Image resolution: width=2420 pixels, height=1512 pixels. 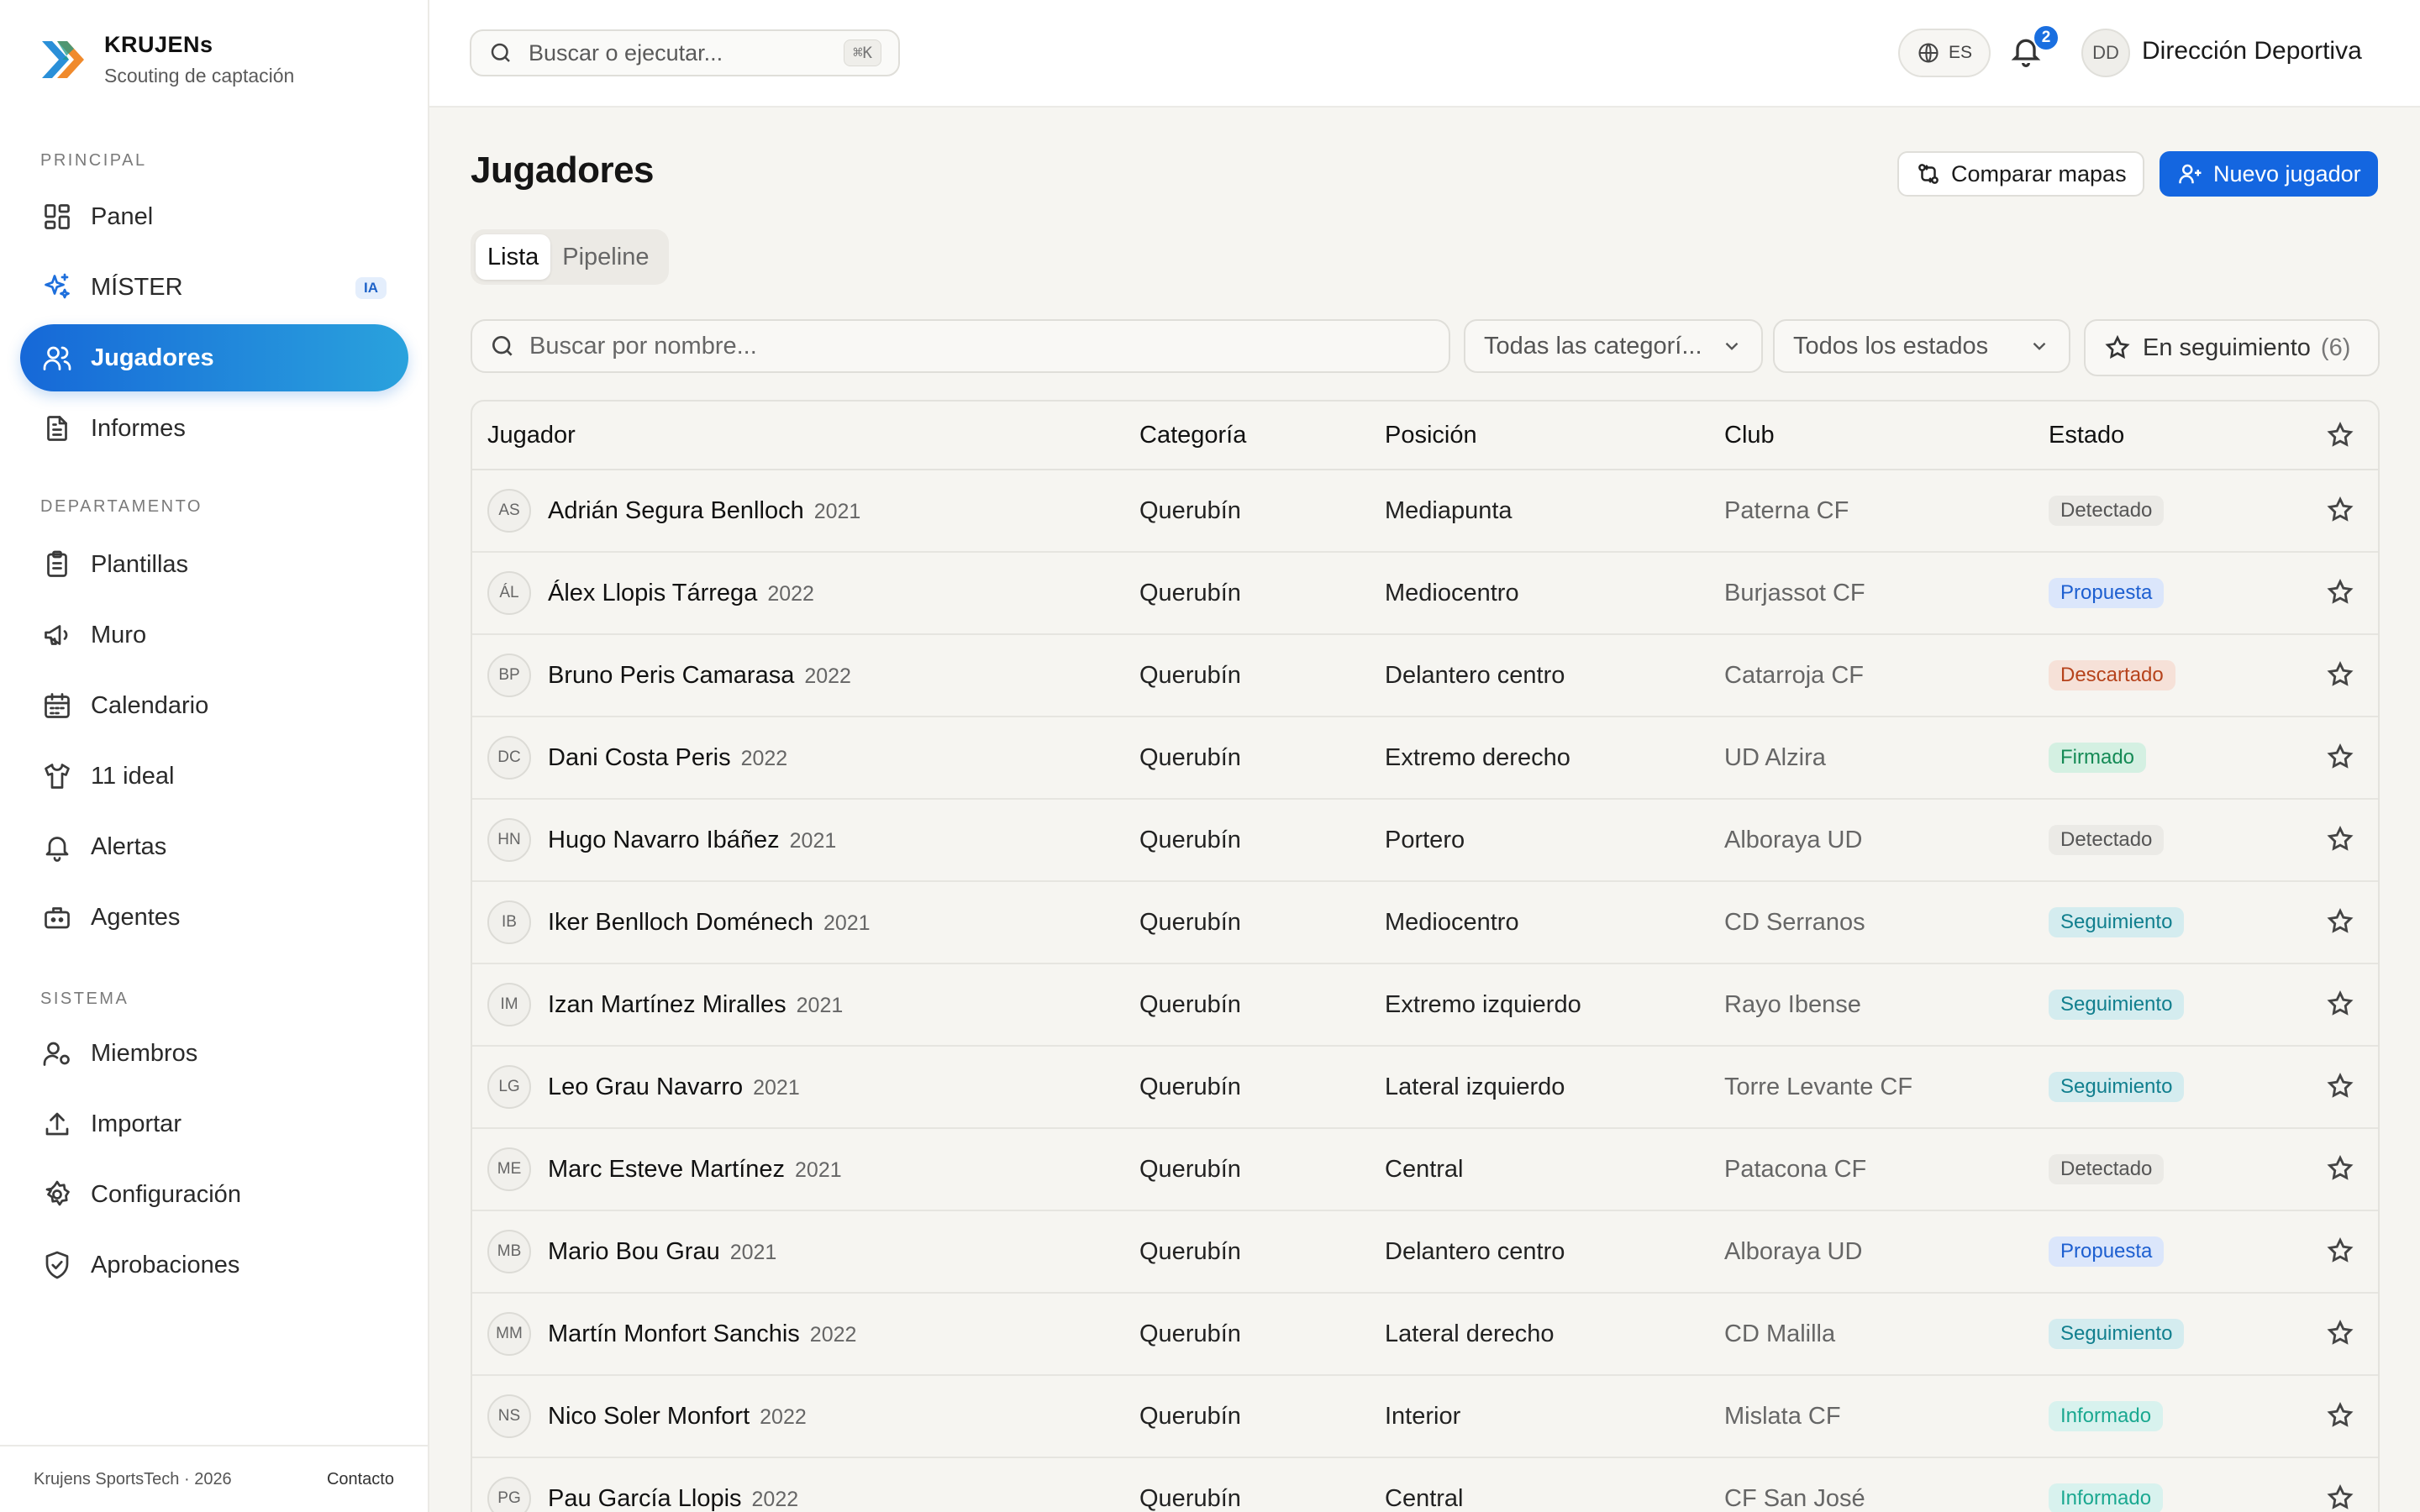 What do you see at coordinates (667, 1004) in the screenshot?
I see `player-name: Izan Martínez Miralles` at bounding box center [667, 1004].